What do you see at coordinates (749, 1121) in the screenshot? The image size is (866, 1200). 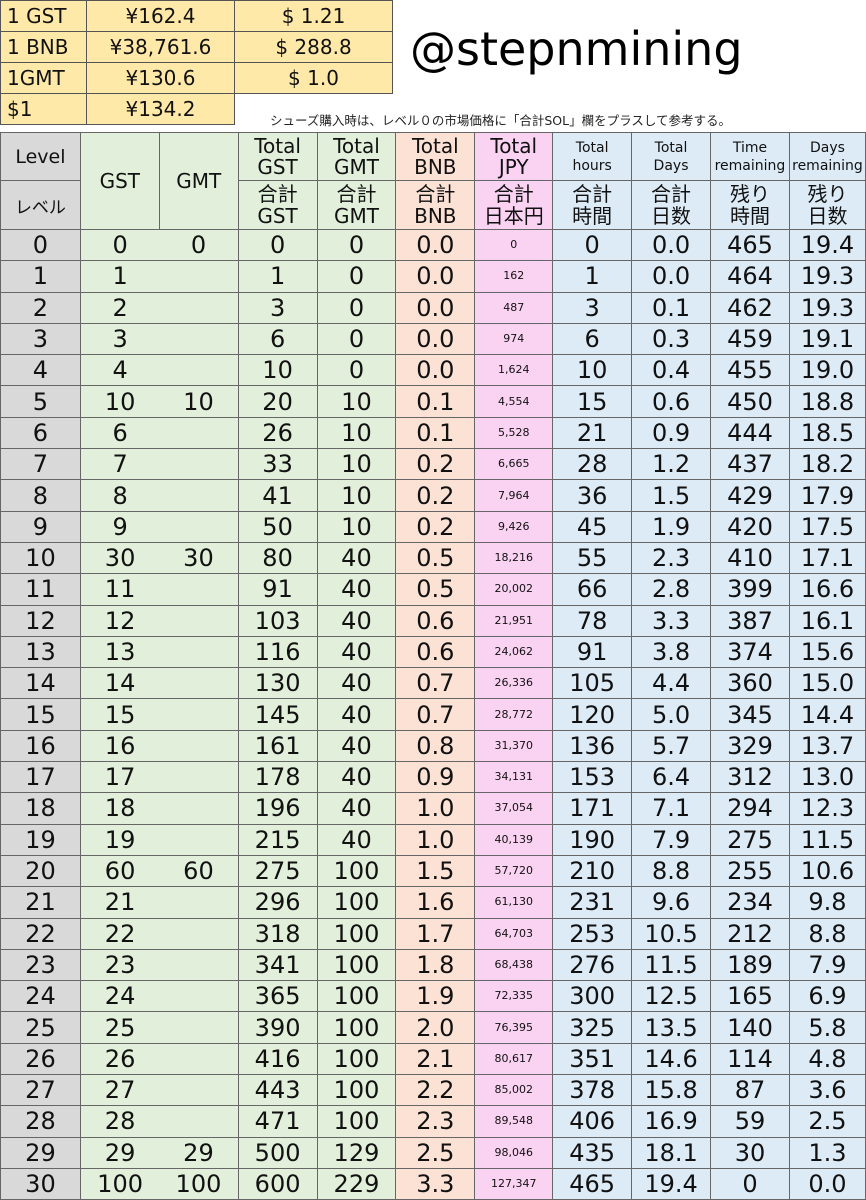 I see `cell-time-remaining: 59` at bounding box center [749, 1121].